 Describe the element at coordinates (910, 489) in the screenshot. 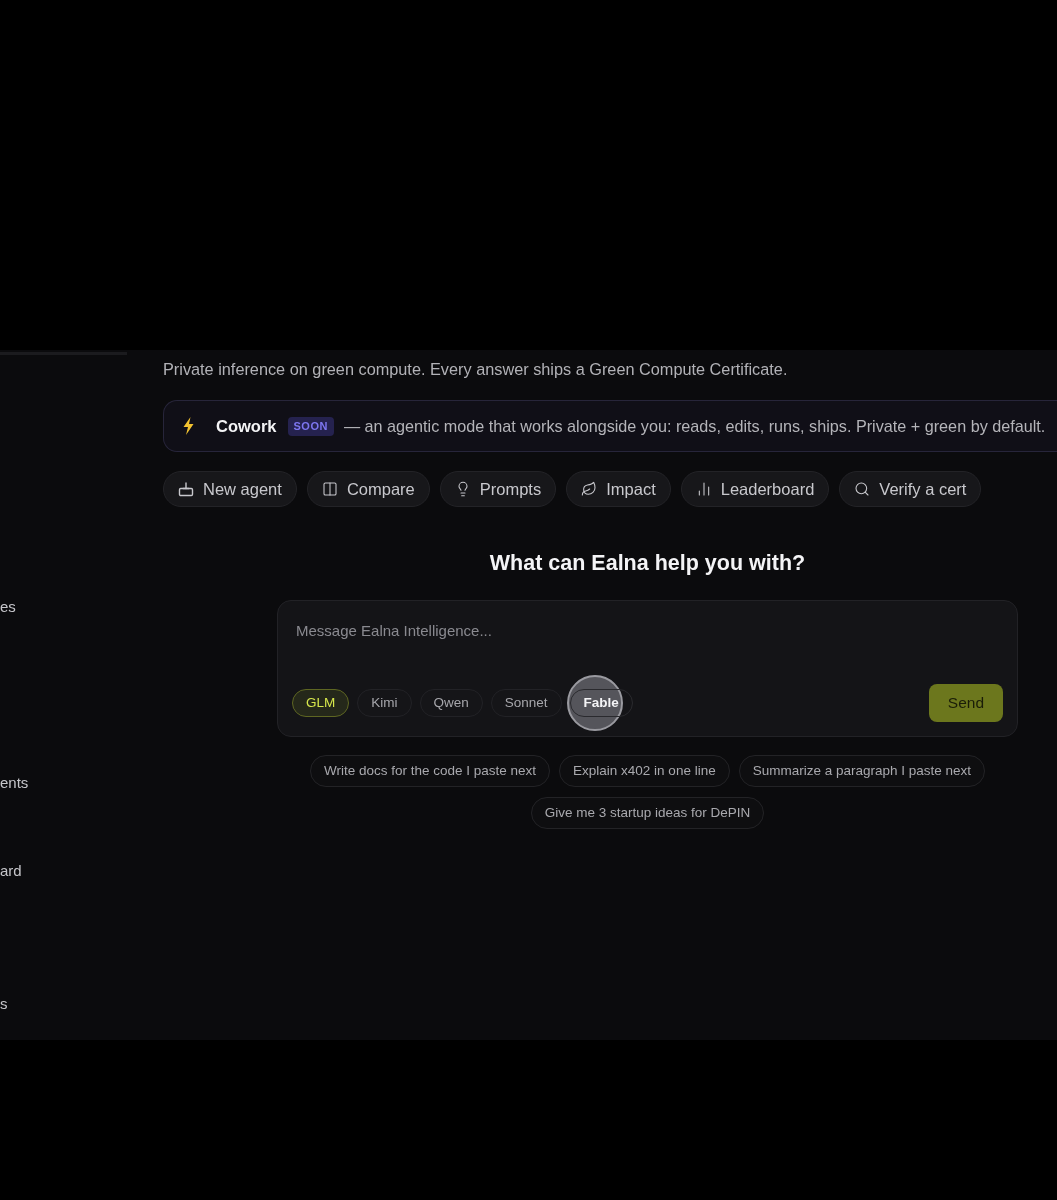

I see `action-button: Verify a cert` at that location.